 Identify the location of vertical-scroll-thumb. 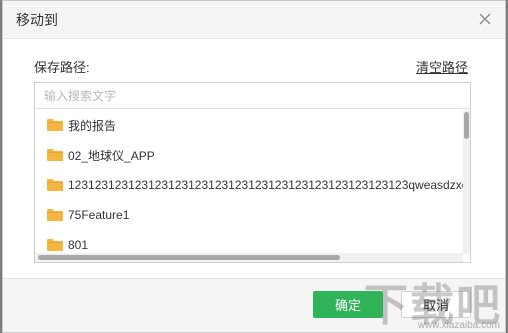
(466, 125).